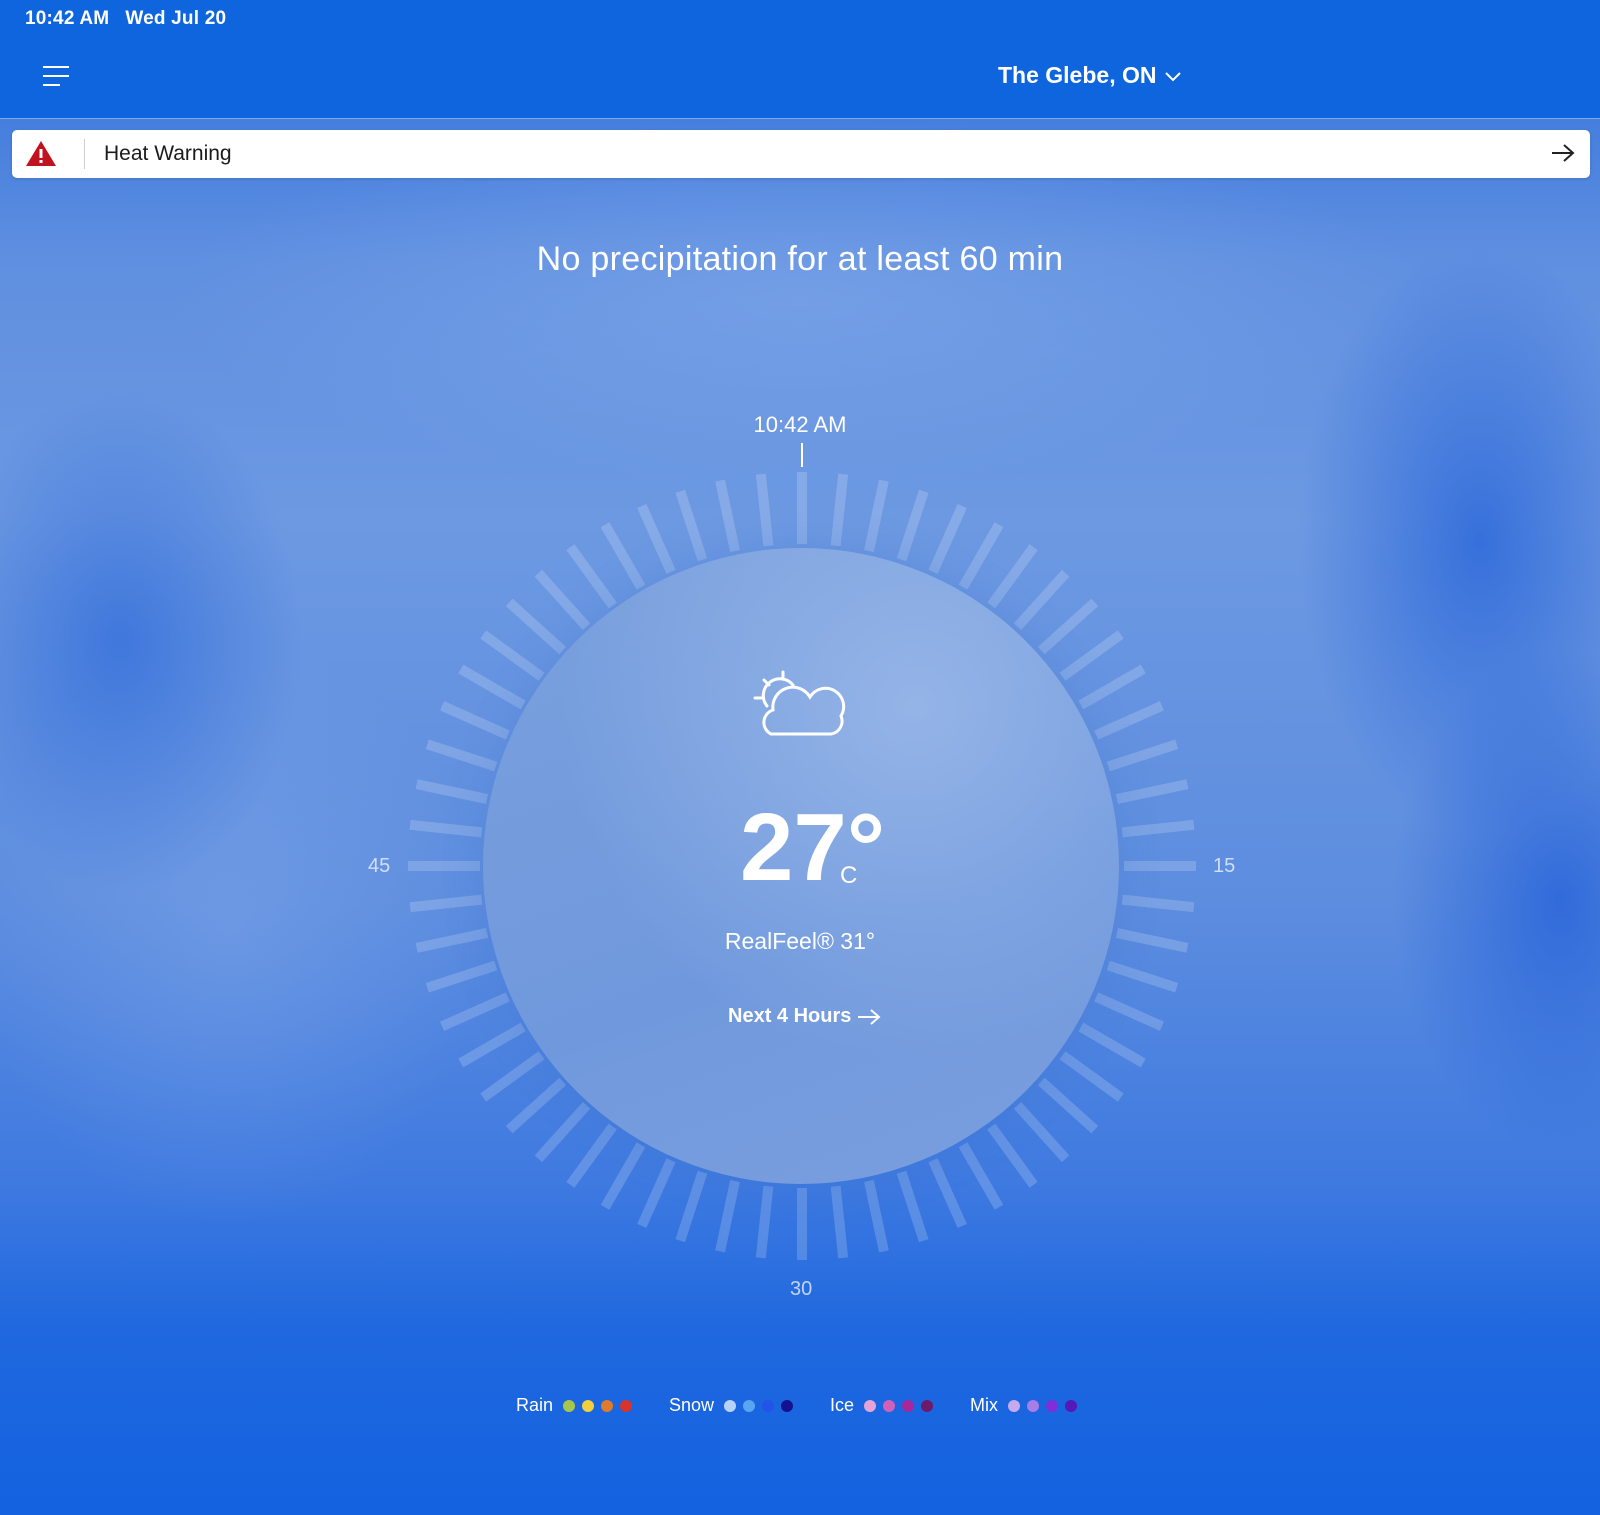 This screenshot has height=1515, width=1600. I want to click on dial-label-15: 15, so click(1224, 866).